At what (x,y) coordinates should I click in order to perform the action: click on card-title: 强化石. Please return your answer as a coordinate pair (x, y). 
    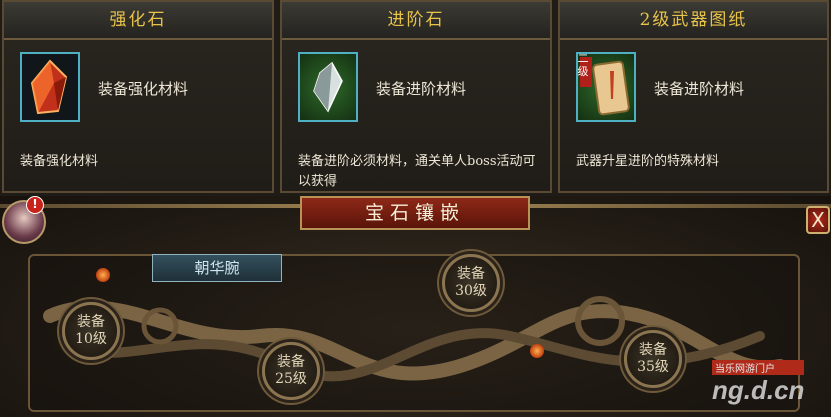
    Looking at the image, I should click on (138, 21).